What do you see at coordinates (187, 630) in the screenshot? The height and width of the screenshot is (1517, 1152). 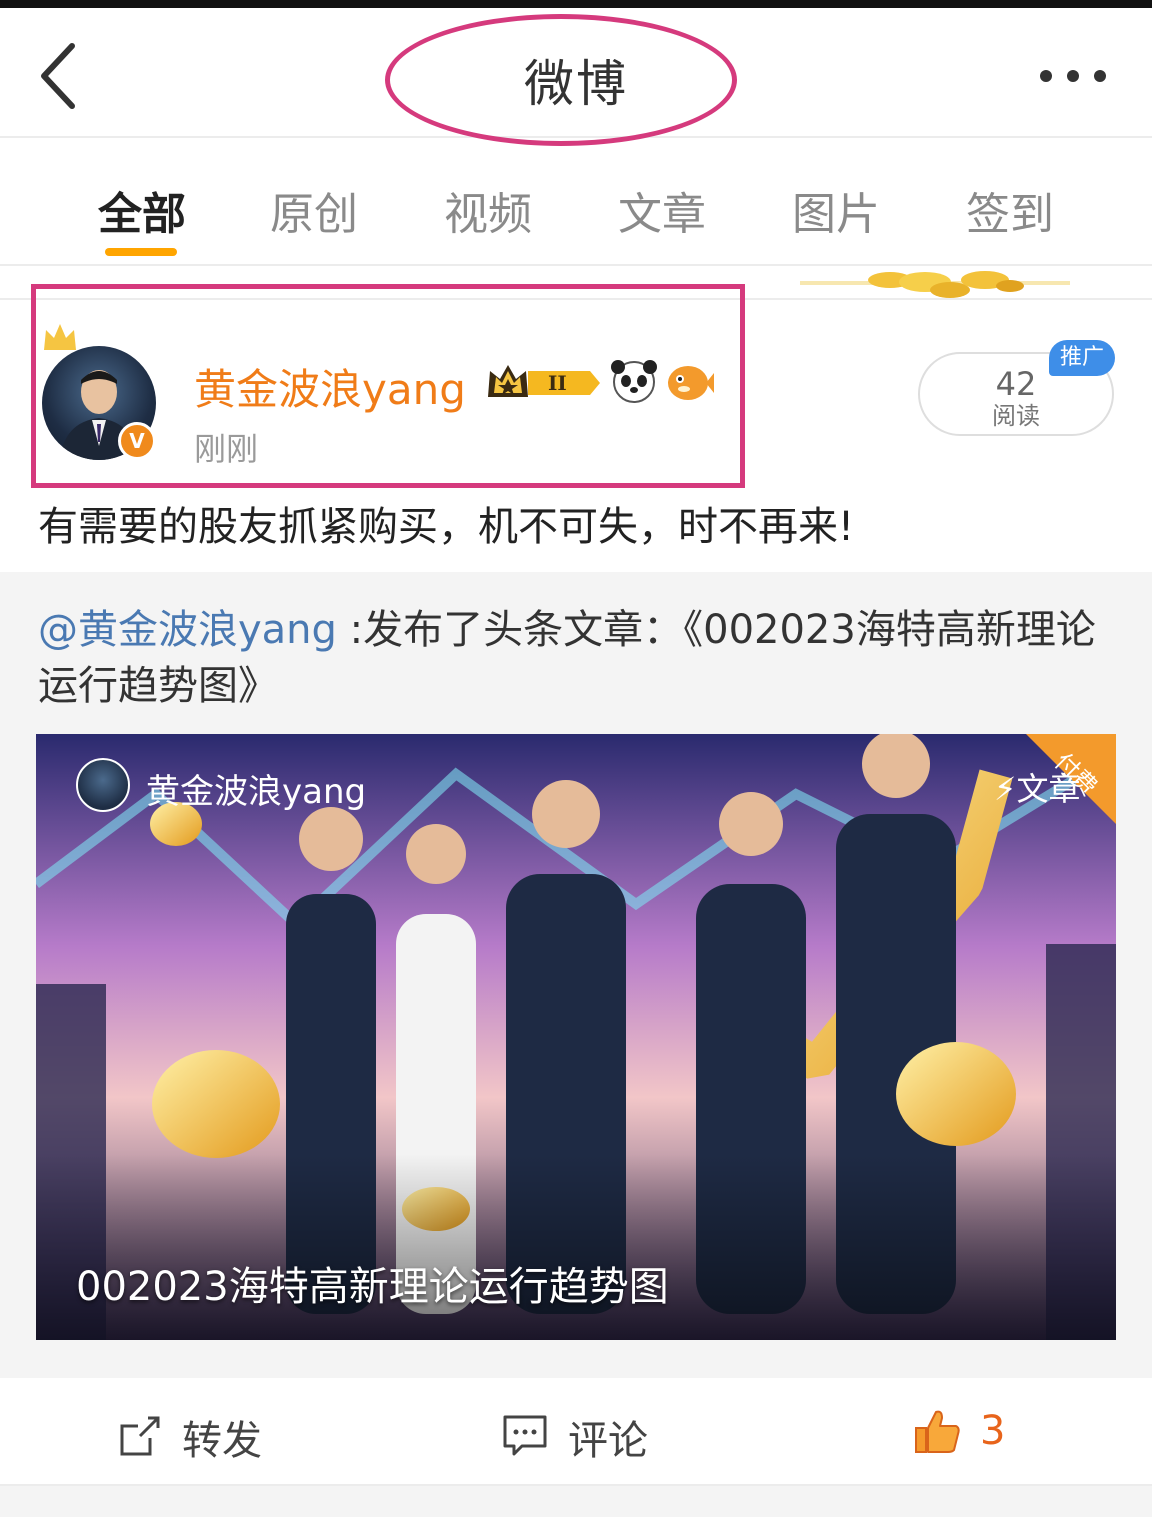 I see `mention-link: @黄金波浪yang` at bounding box center [187, 630].